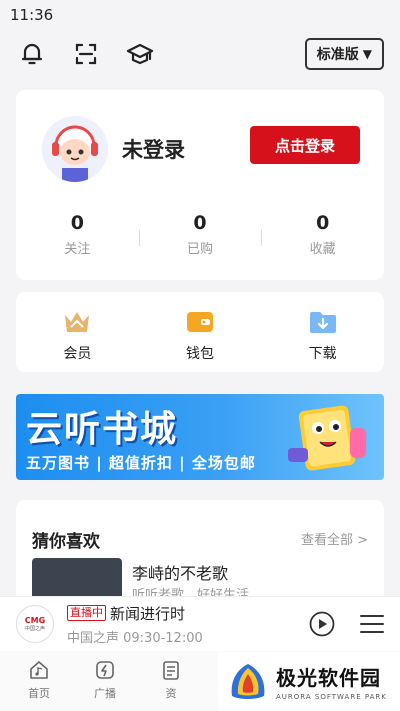 The width and height of the screenshot is (400, 711). What do you see at coordinates (39, 693) in the screenshot?
I see `tab-label: 首页` at bounding box center [39, 693].